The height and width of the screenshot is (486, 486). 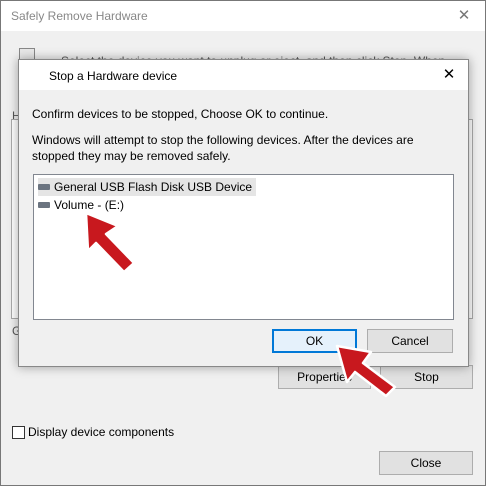 I want to click on arrow-to-ok-icon, so click(x=366, y=371).